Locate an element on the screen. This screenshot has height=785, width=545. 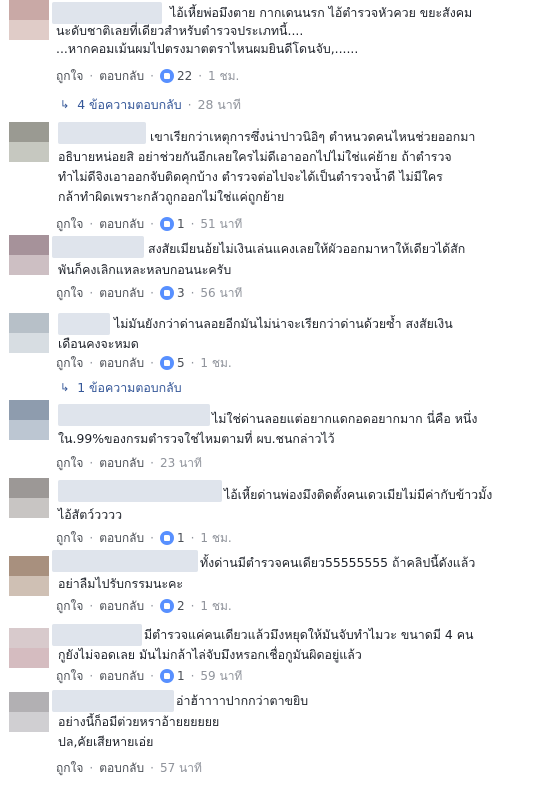
view-replies-link: ↳ 4 ข้อความตอบกลับ · 28 นาที is located at coordinates (150, 105).